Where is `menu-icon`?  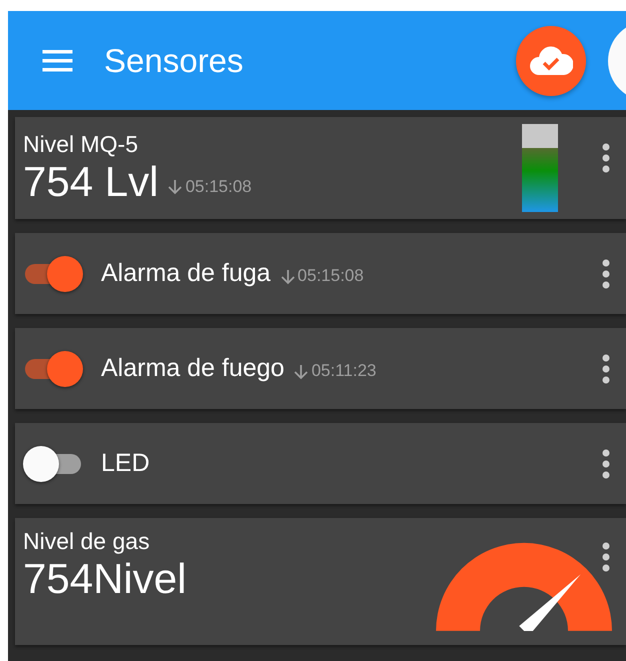 menu-icon is located at coordinates (57, 61).